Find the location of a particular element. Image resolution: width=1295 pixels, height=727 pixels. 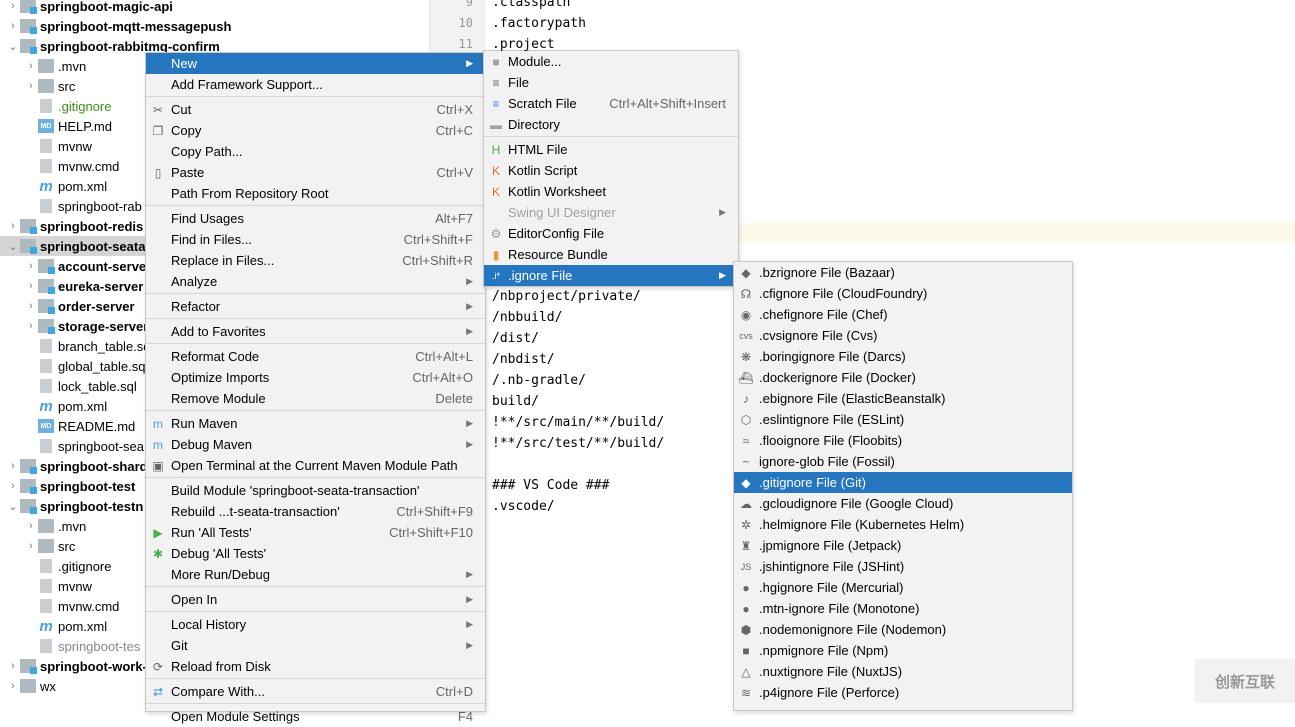

menu-item-nuxtignore-file-nuxtjs: △ .nuxtignore File (NuxtJS) is located at coordinates (903, 671).